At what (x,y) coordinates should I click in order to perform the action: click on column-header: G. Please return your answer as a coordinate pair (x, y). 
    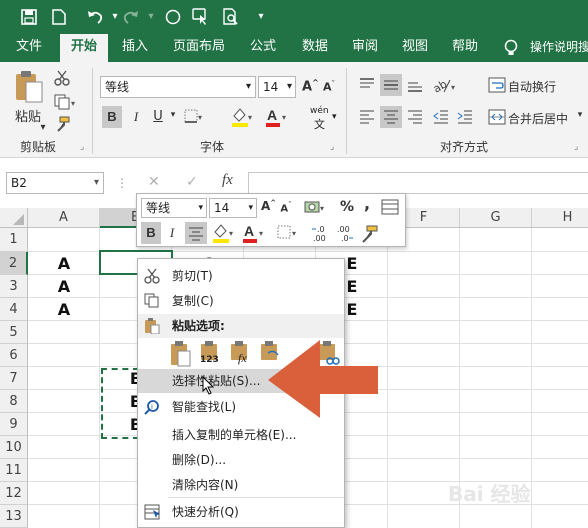
    Looking at the image, I should click on (496, 218).